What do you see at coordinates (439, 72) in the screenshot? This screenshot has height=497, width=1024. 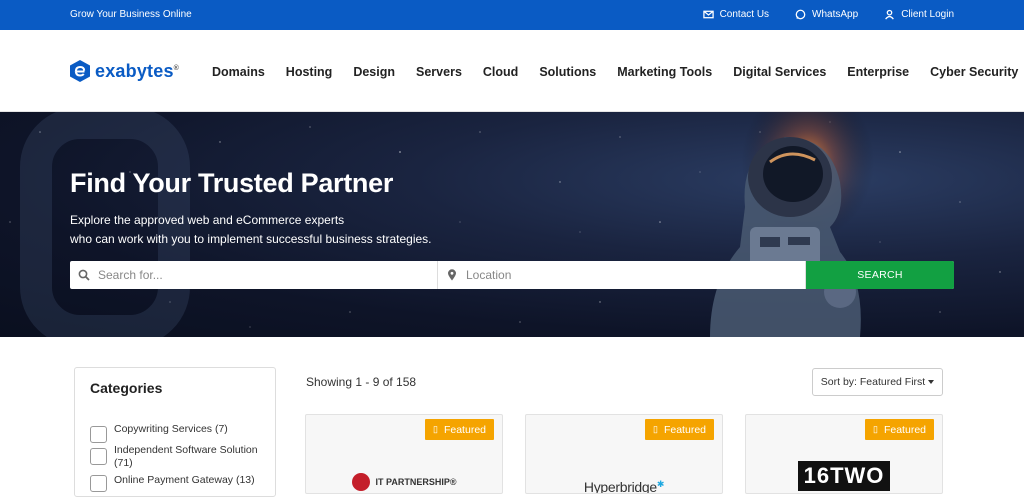 I see `nav-item-servers: Servers` at bounding box center [439, 72].